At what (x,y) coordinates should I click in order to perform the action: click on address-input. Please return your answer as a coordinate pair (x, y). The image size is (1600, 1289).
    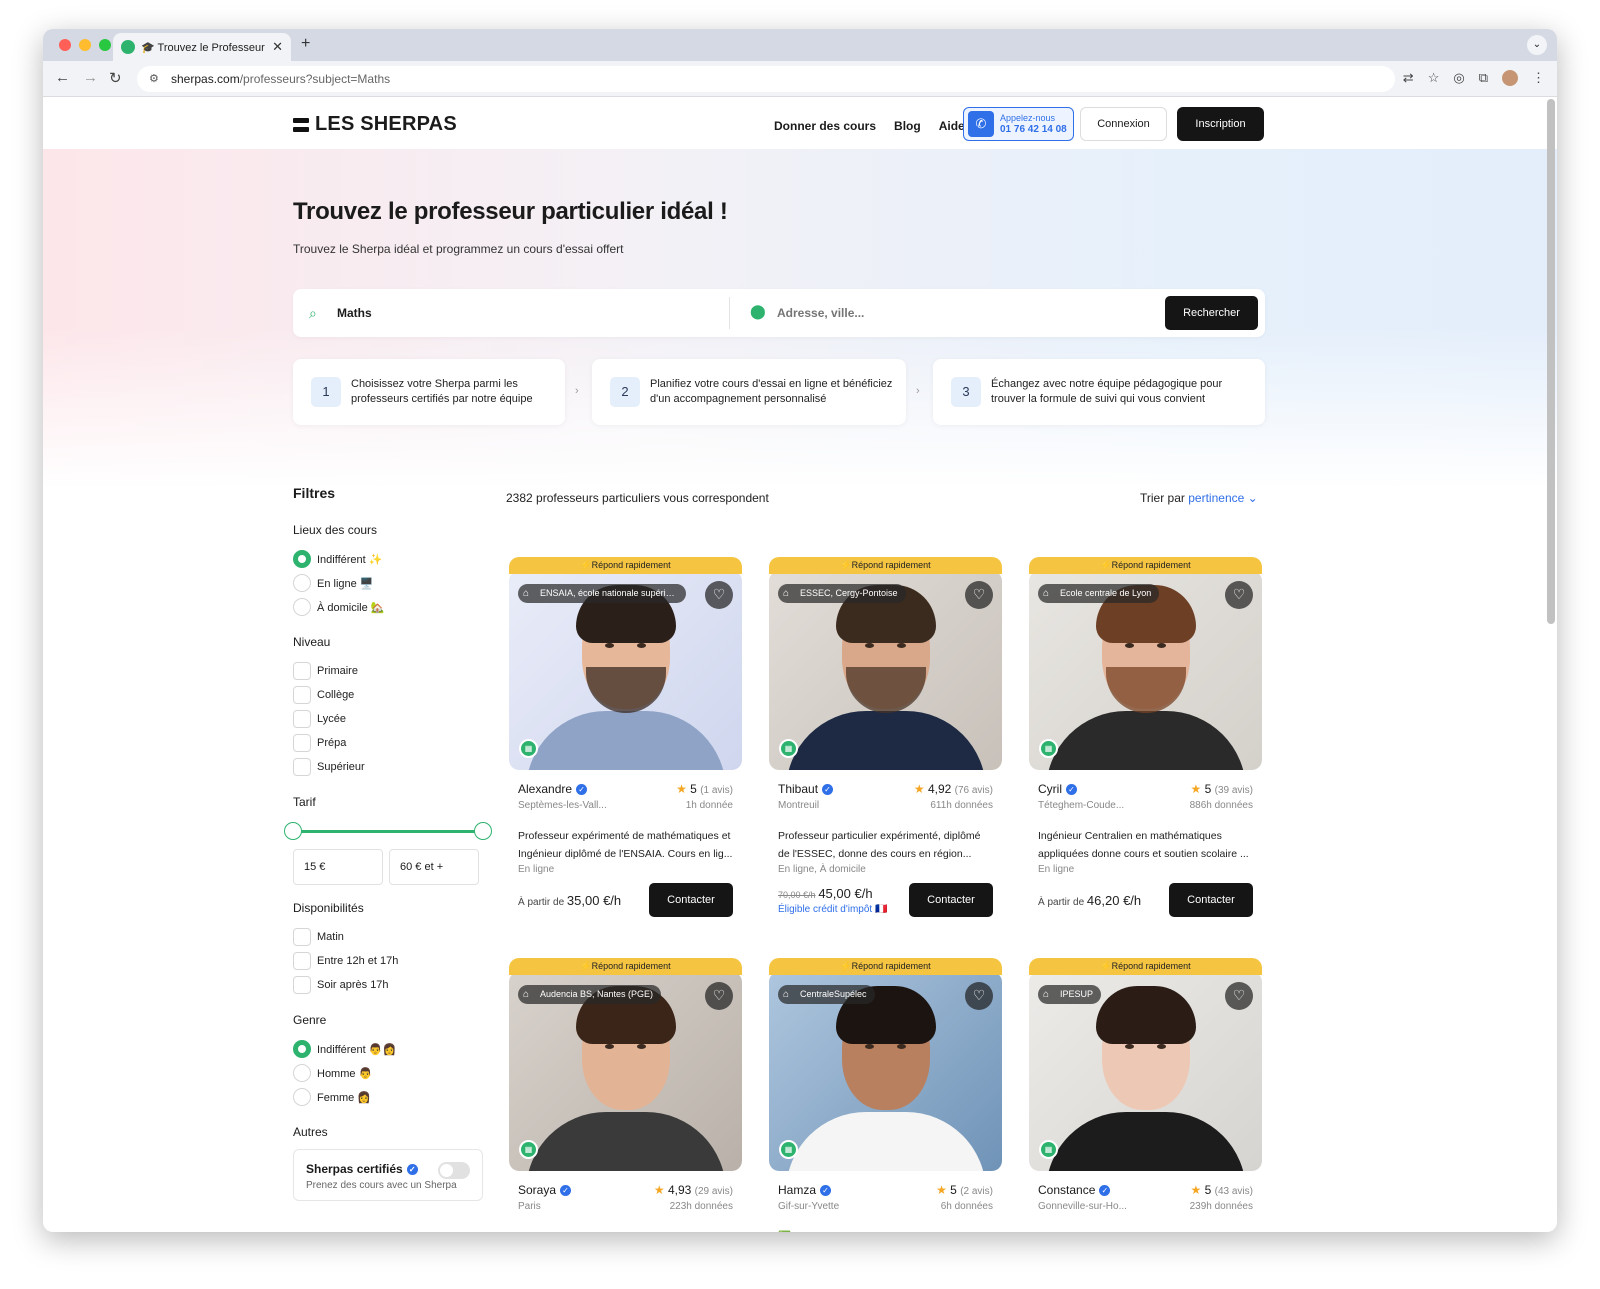
    Looking at the image, I should click on (957, 313).